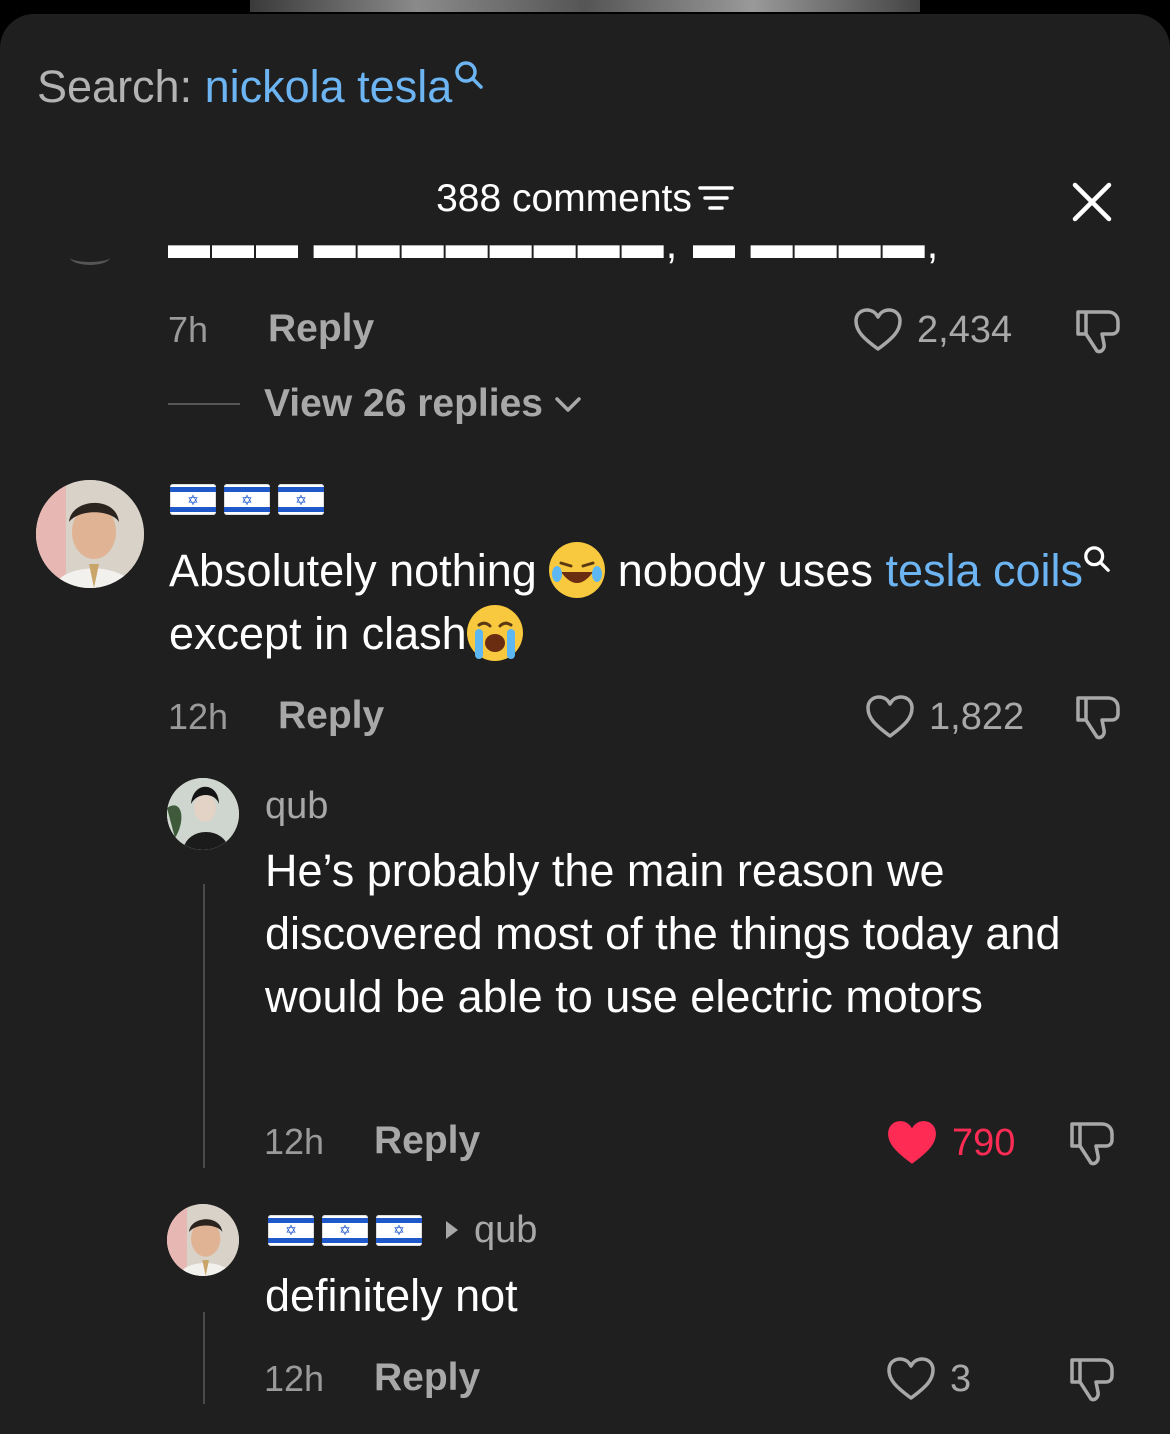  What do you see at coordinates (121, 86) in the screenshot?
I see `search-label: Search:` at bounding box center [121, 86].